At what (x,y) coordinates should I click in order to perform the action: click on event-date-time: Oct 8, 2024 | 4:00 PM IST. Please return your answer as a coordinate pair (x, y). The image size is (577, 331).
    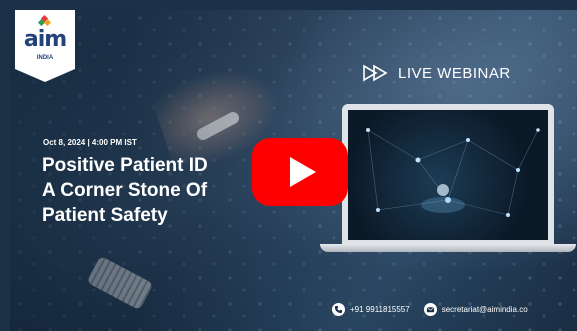
    Looking at the image, I should click on (90, 142).